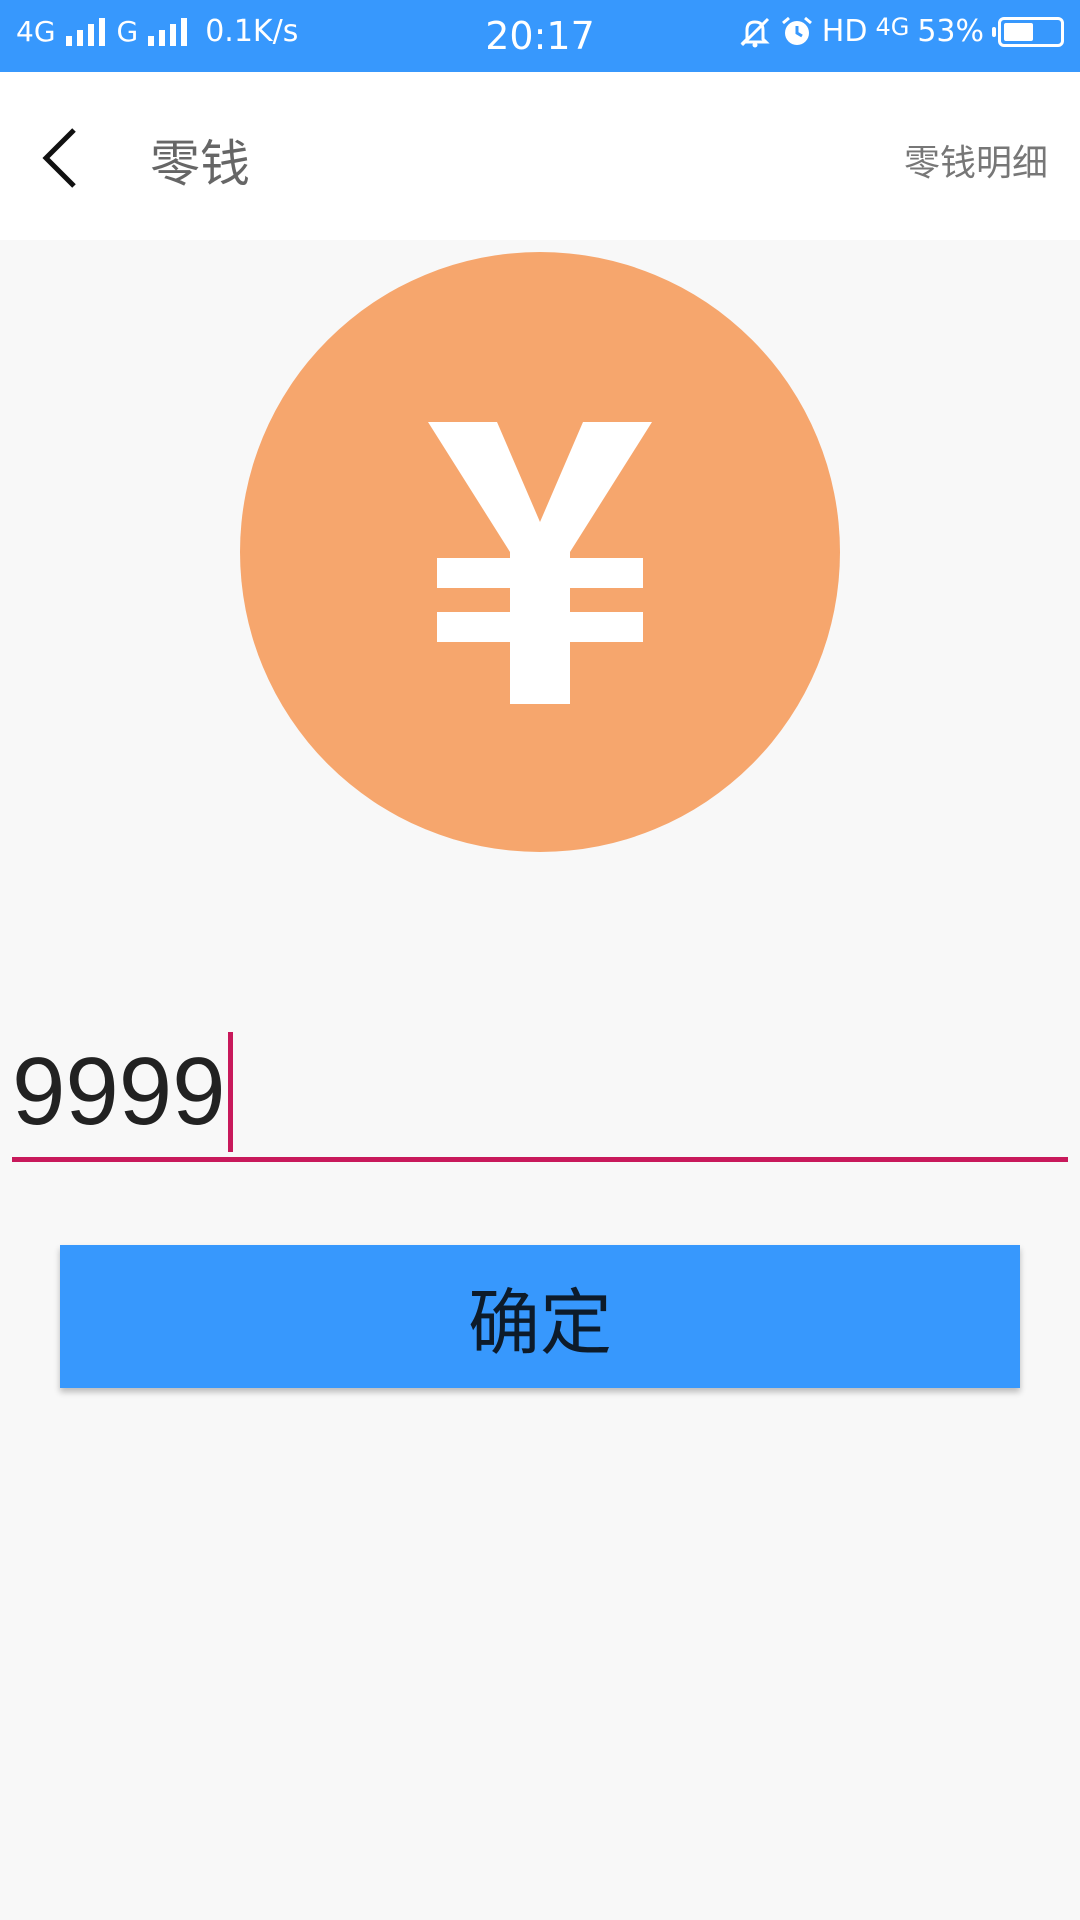 The height and width of the screenshot is (1920, 1080). Describe the element at coordinates (540, 1316) in the screenshot. I see `confirm-button: 确定` at that location.